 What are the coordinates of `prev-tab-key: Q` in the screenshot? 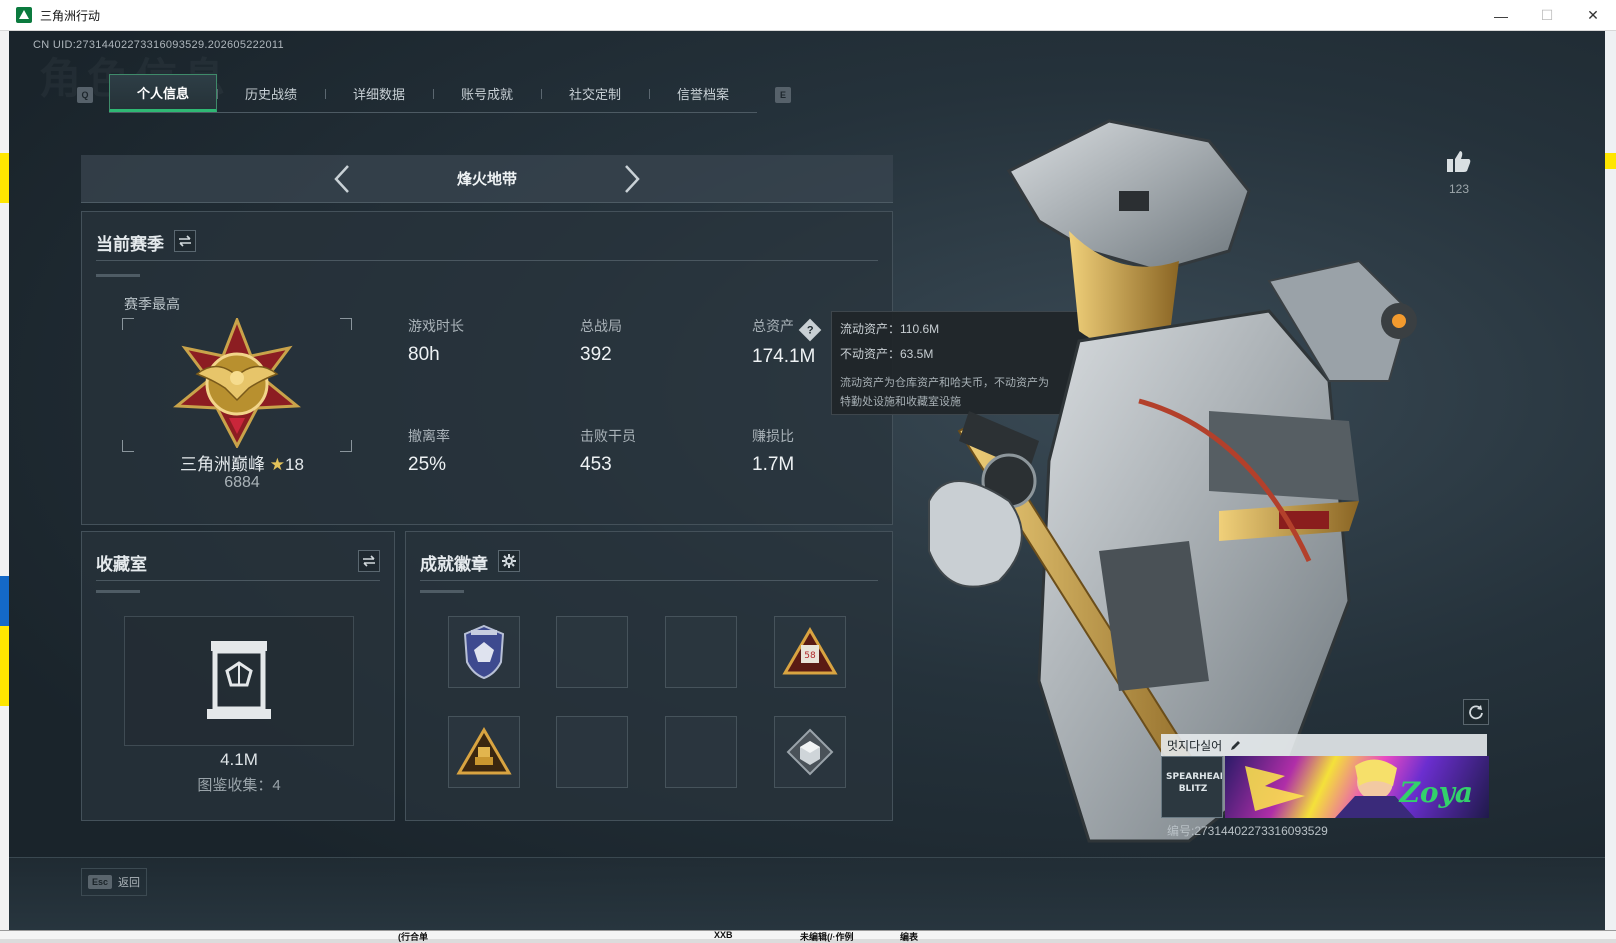 It's located at (85, 95).